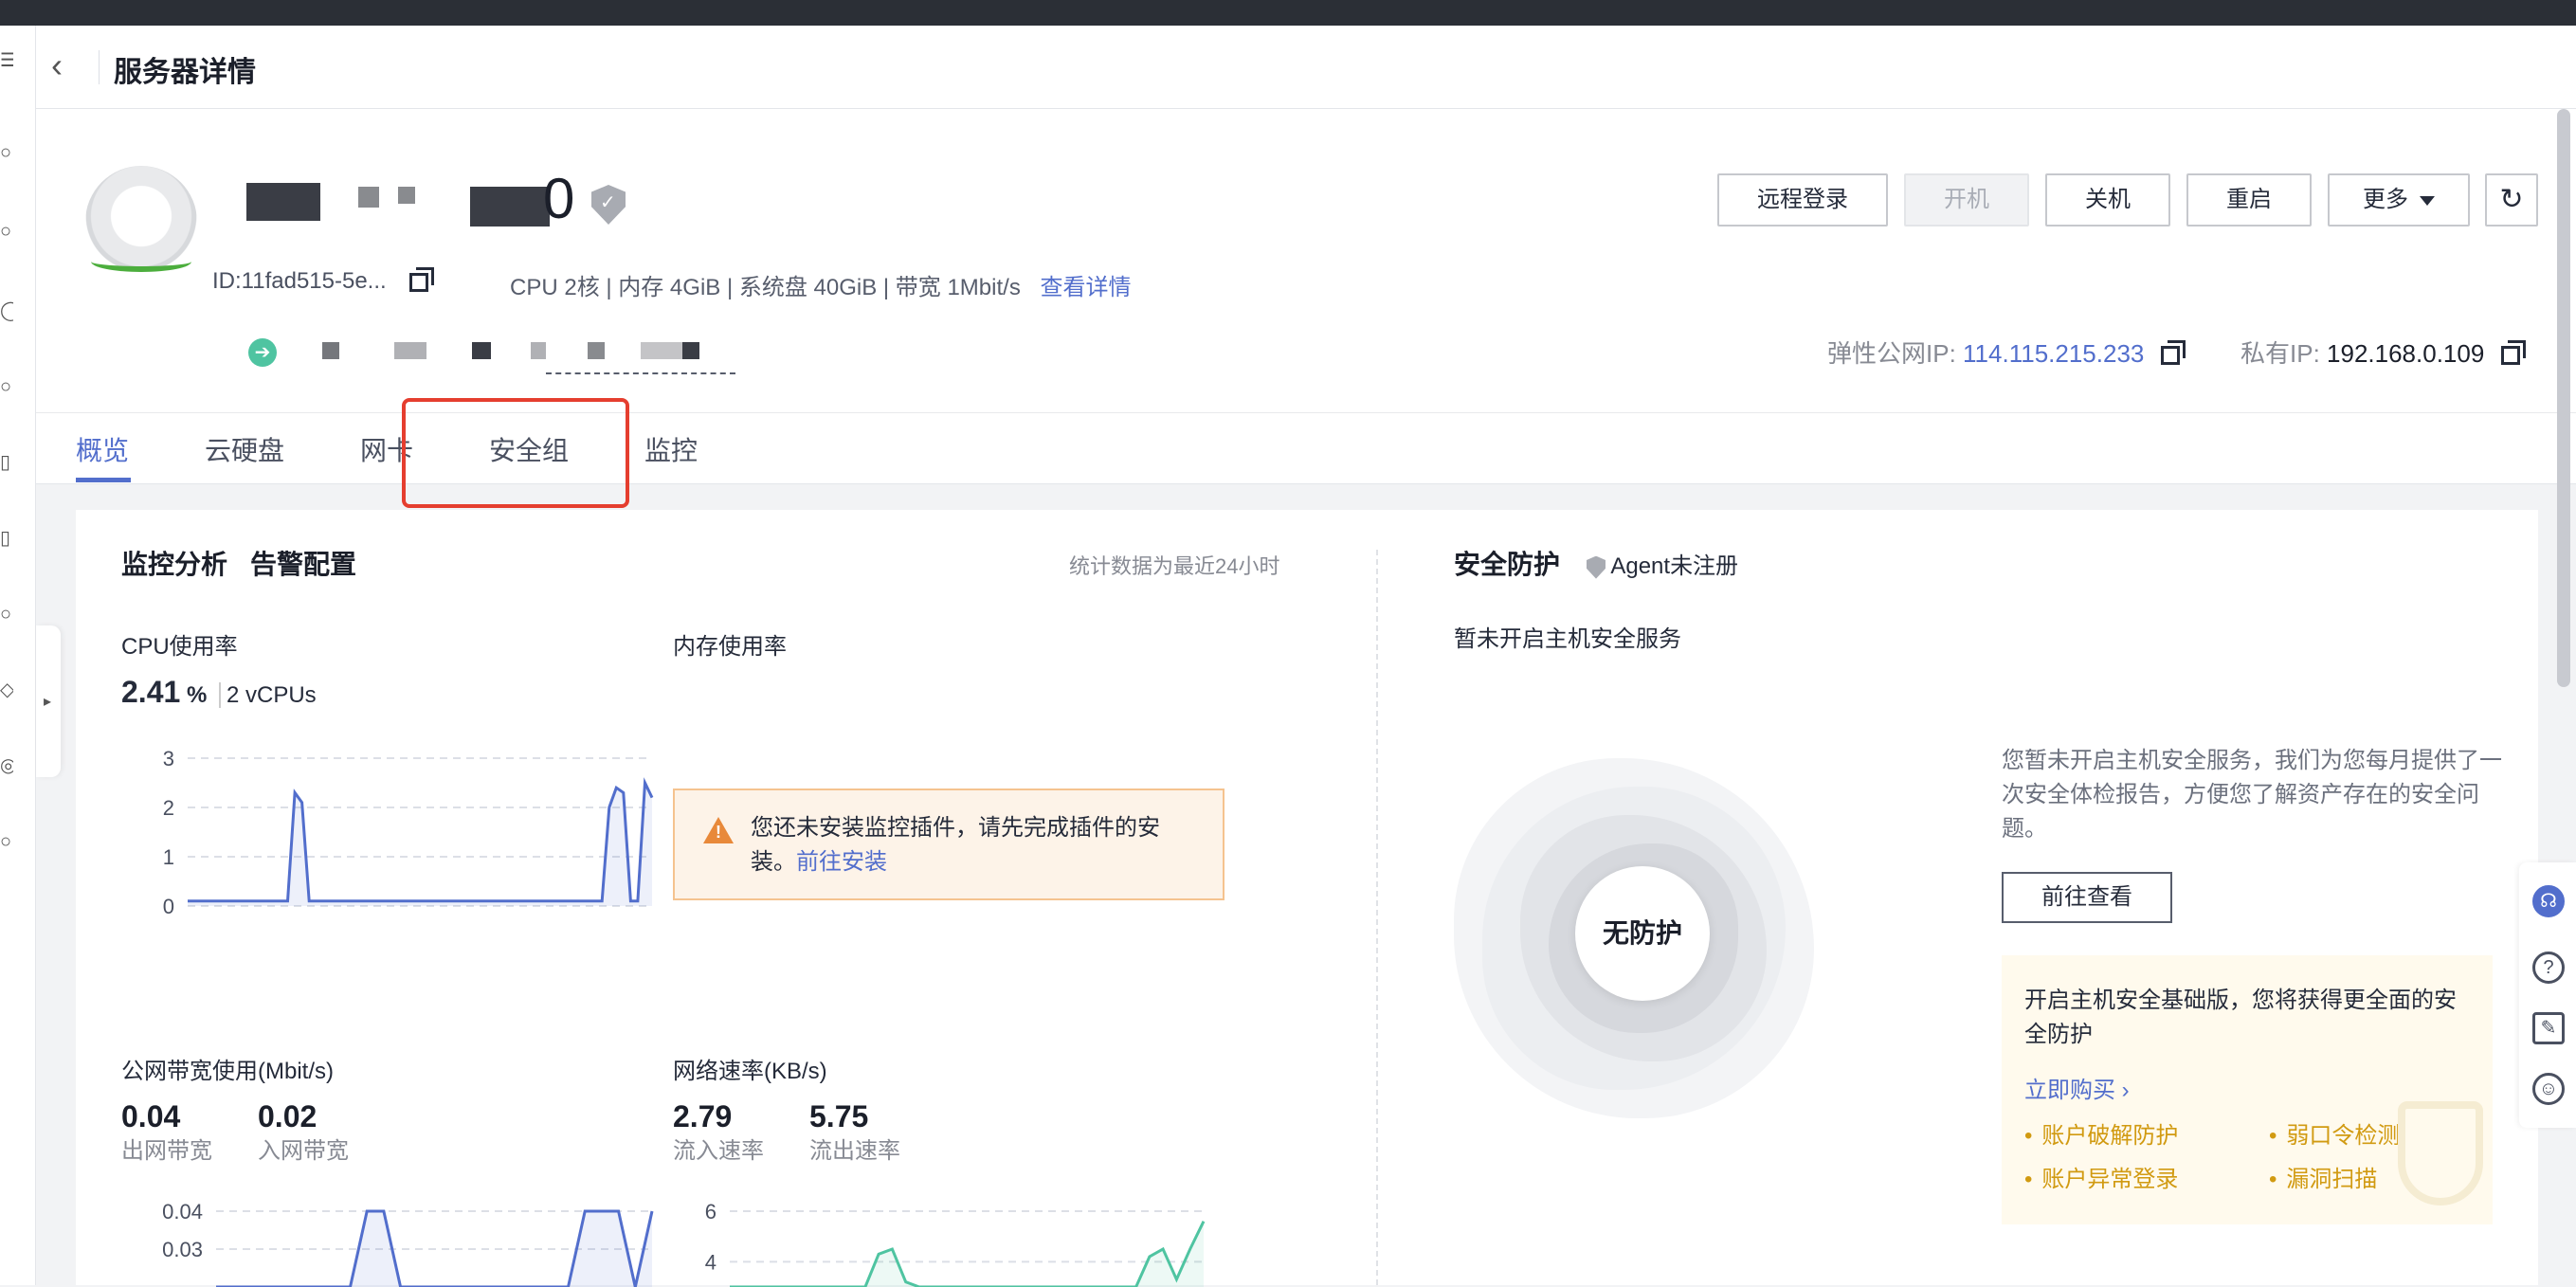 Image resolution: width=2576 pixels, height=1287 pixels. Describe the element at coordinates (6, 386) in the screenshot. I see `nav-icon-4: ○` at that location.